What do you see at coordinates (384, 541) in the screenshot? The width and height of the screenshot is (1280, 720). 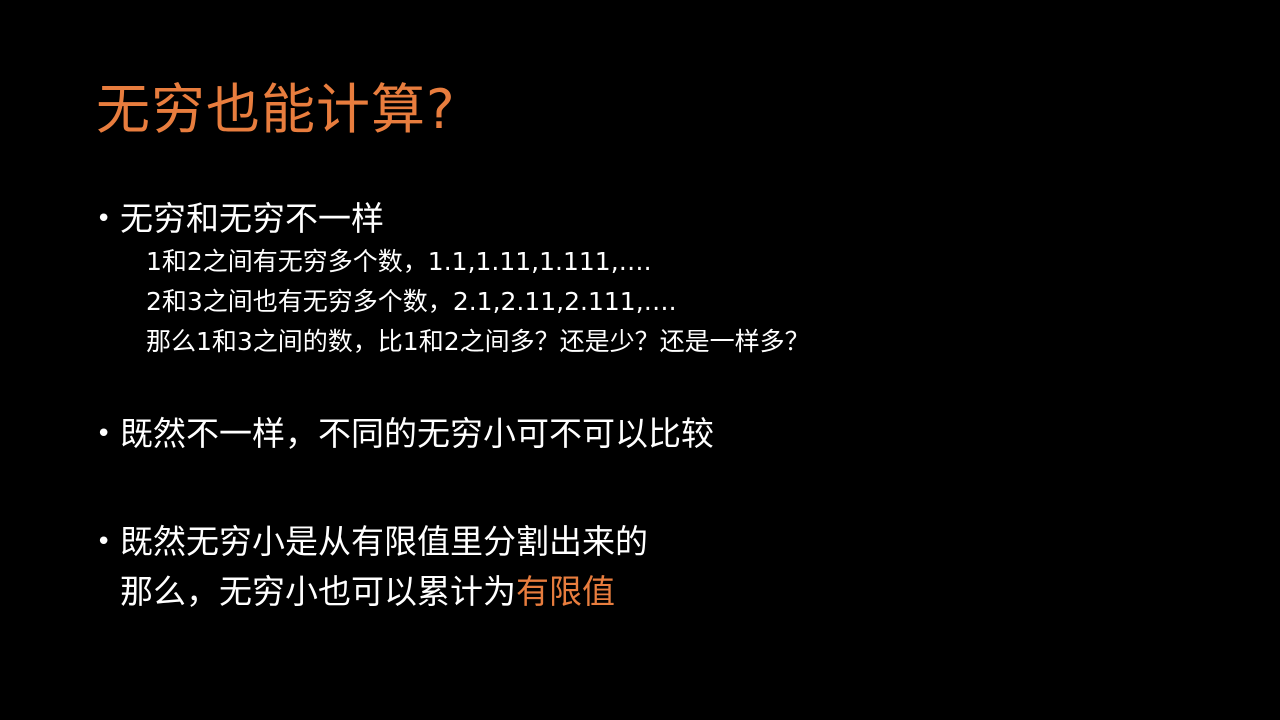 I see `bullet-text: 既然无穷小是从有限值里分割出来的` at bounding box center [384, 541].